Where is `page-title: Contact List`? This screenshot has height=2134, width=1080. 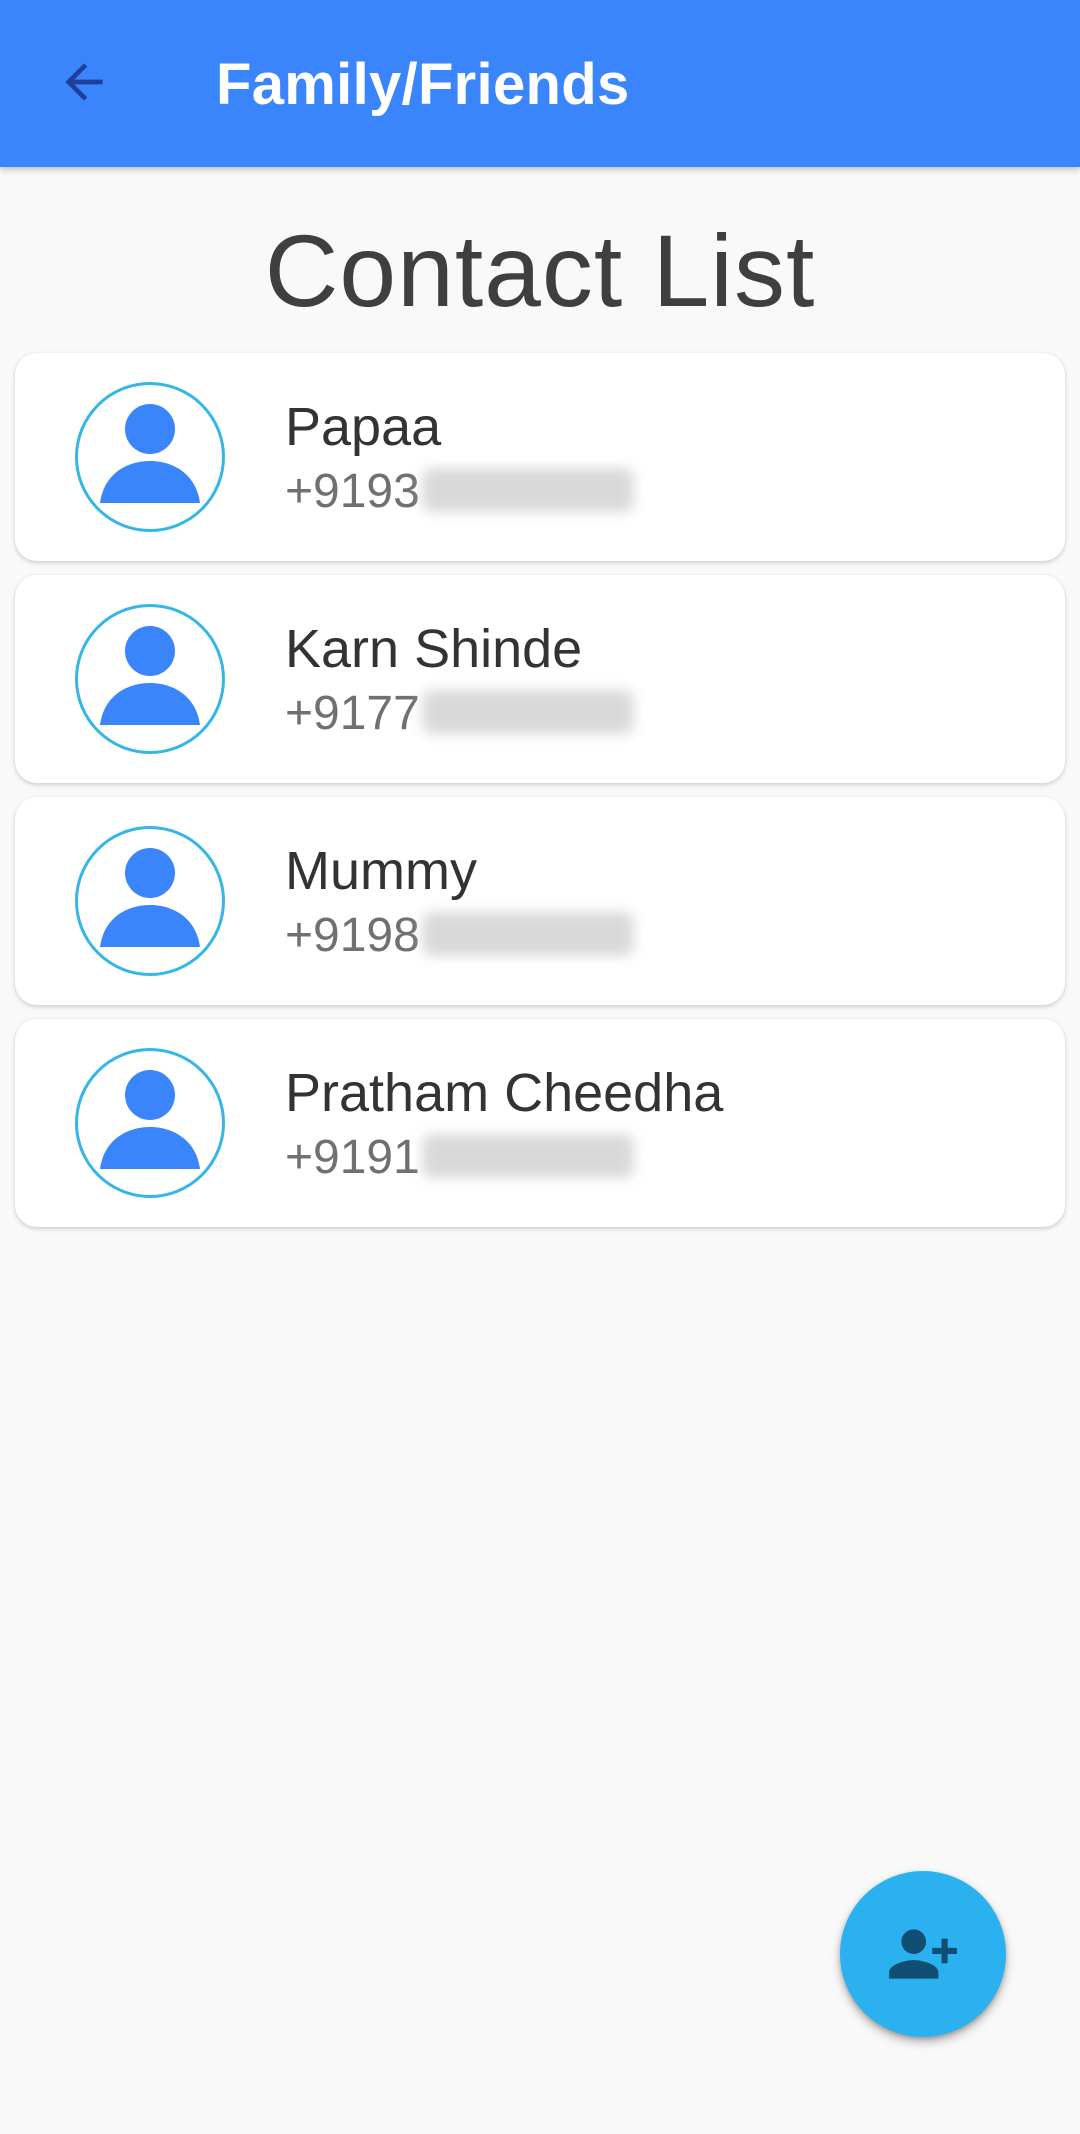 page-title: Contact List is located at coordinates (540, 271).